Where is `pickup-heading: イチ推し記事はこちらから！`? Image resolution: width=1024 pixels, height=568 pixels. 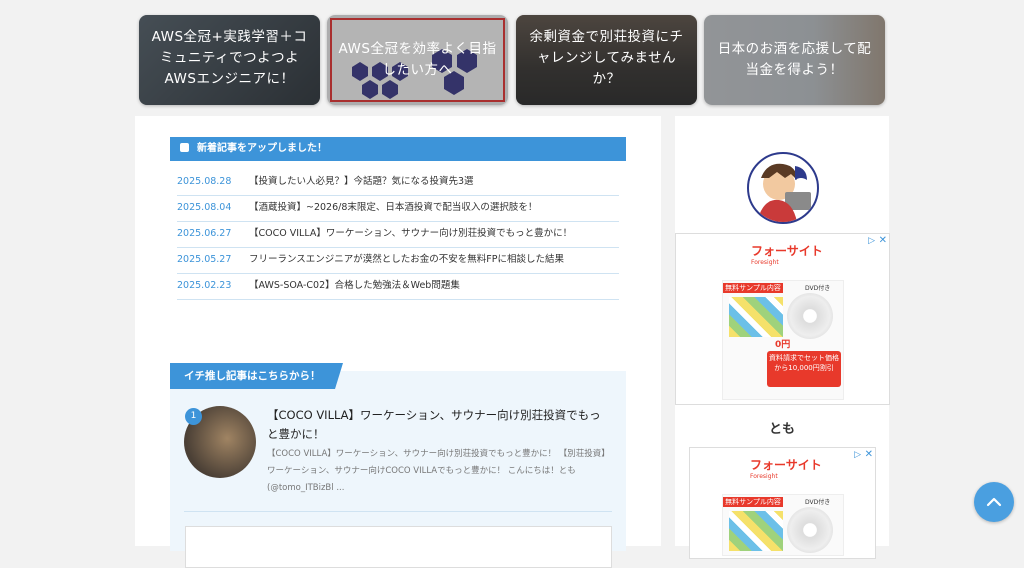
pickup-heading: イチ推し記事はこちらから！ is located at coordinates (256, 376).